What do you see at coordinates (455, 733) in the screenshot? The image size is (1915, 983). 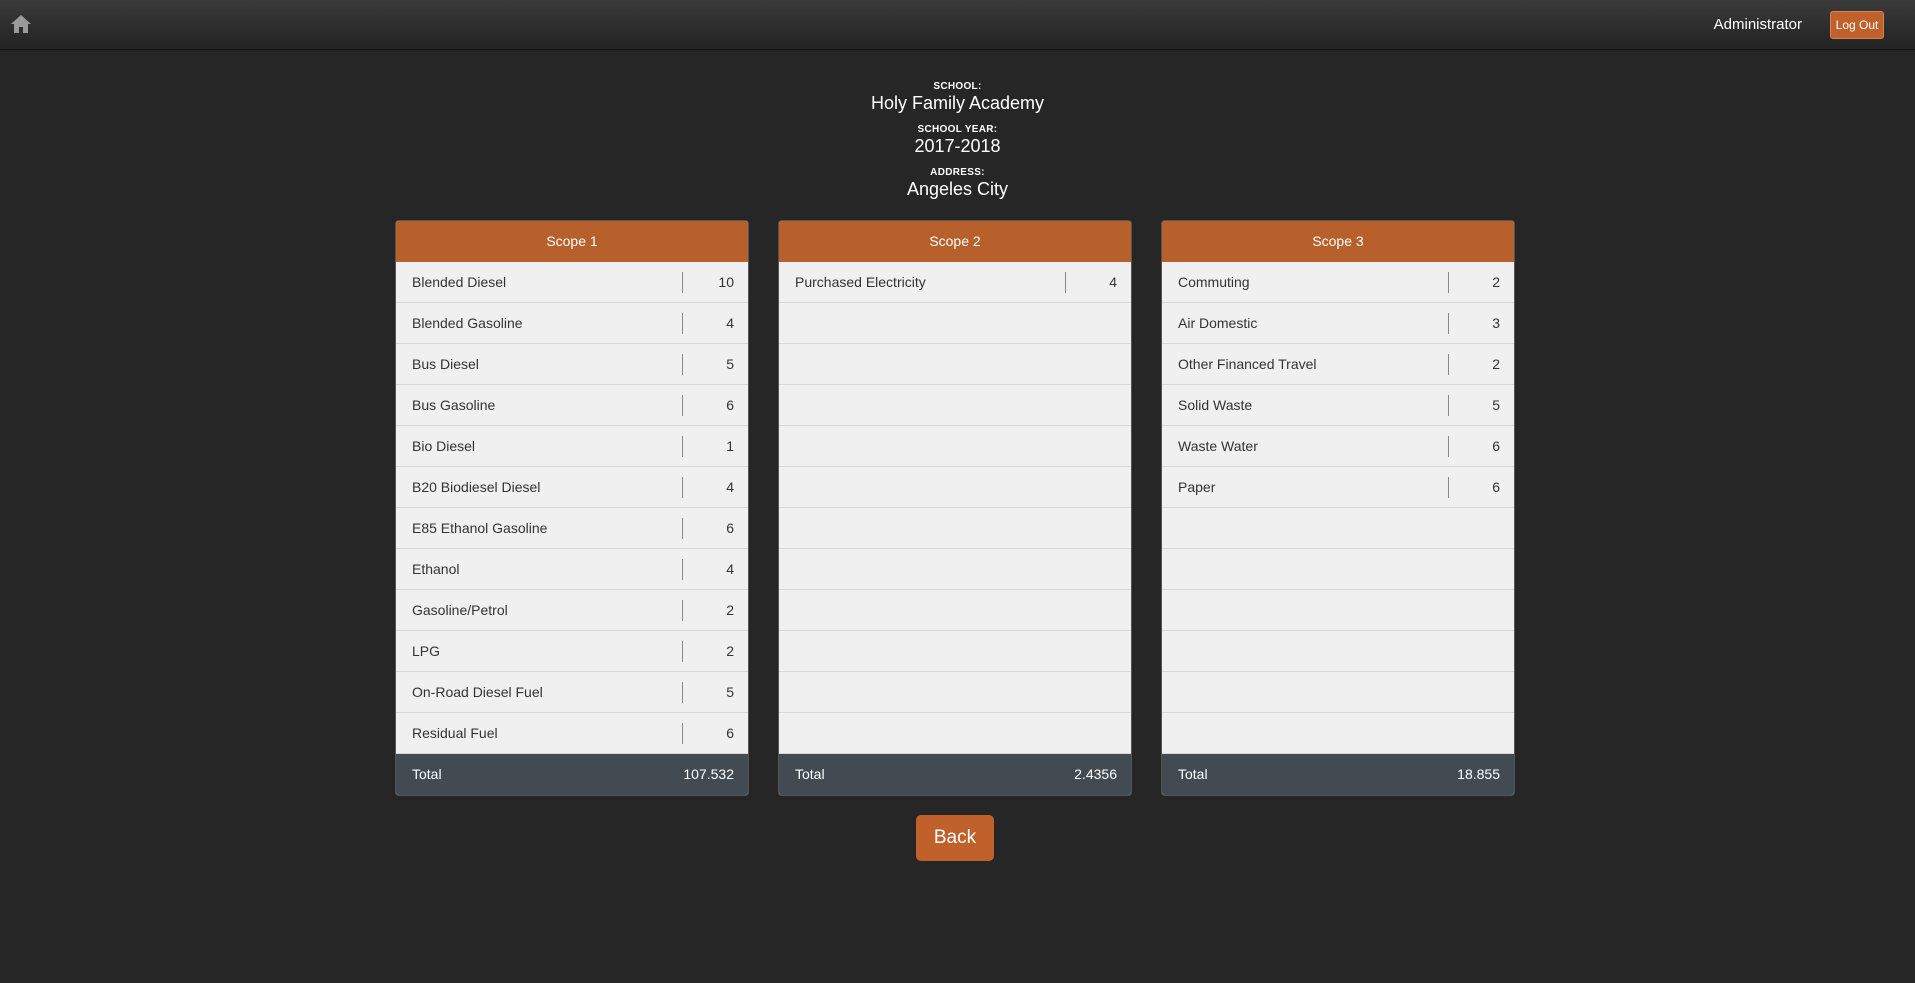 I see `item-name: Residual Fuel` at bounding box center [455, 733].